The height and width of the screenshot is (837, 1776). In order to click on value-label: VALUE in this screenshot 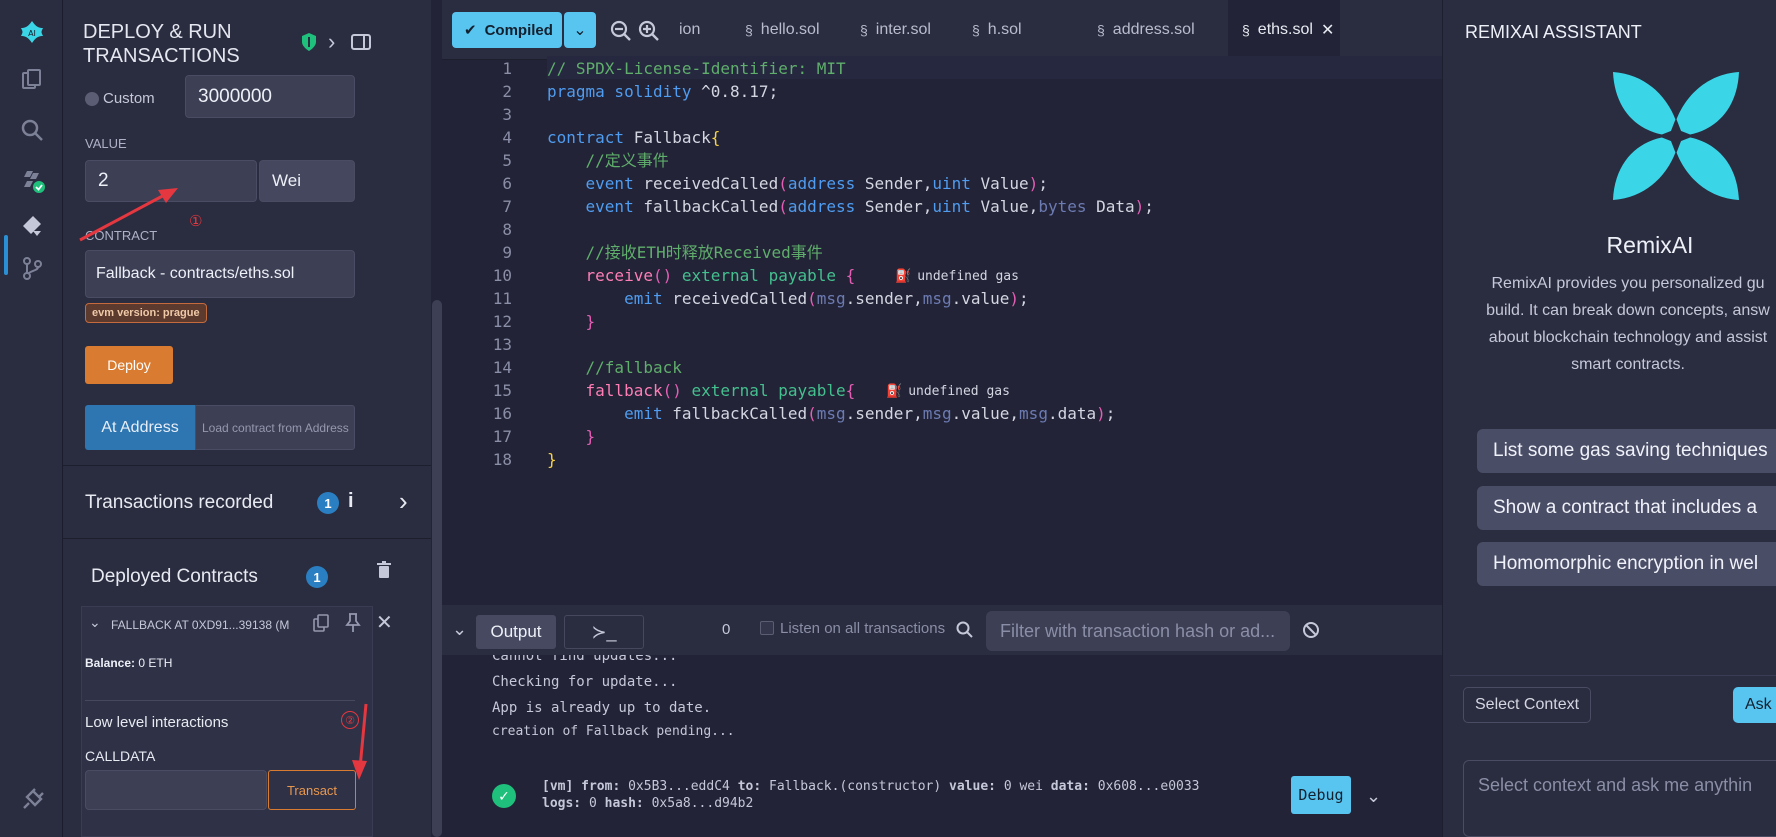, I will do `click(106, 143)`.